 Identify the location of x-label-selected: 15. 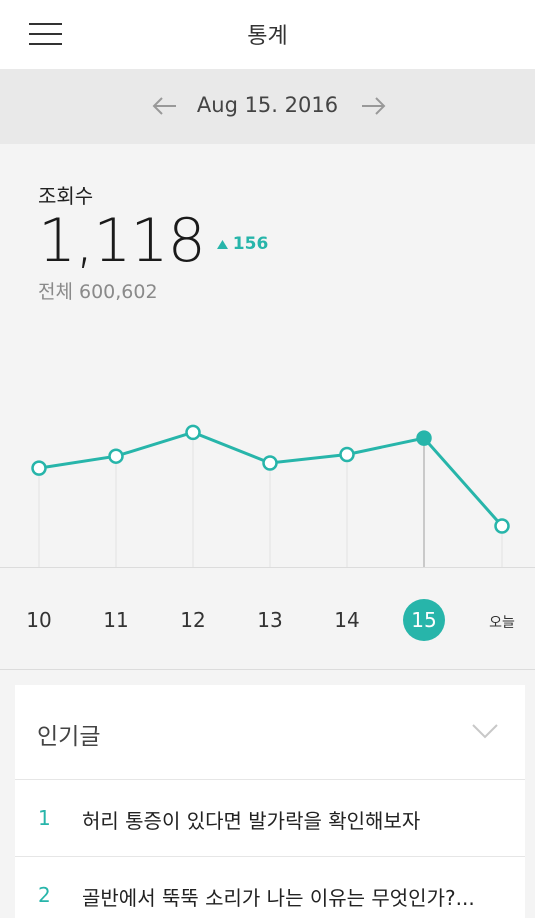
(424, 620).